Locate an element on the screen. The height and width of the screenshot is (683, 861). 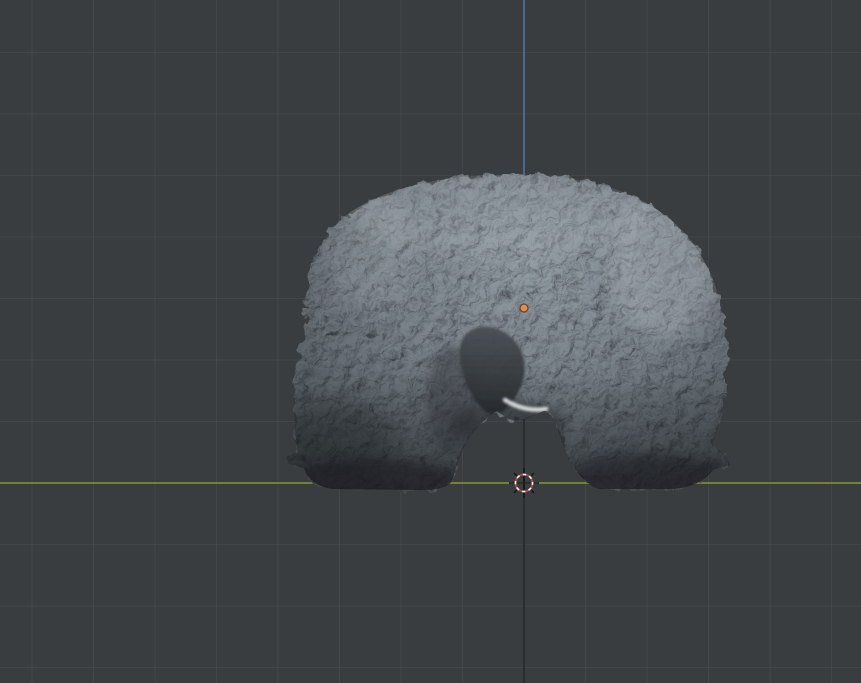
cursor-3d-icon is located at coordinates (524, 483).